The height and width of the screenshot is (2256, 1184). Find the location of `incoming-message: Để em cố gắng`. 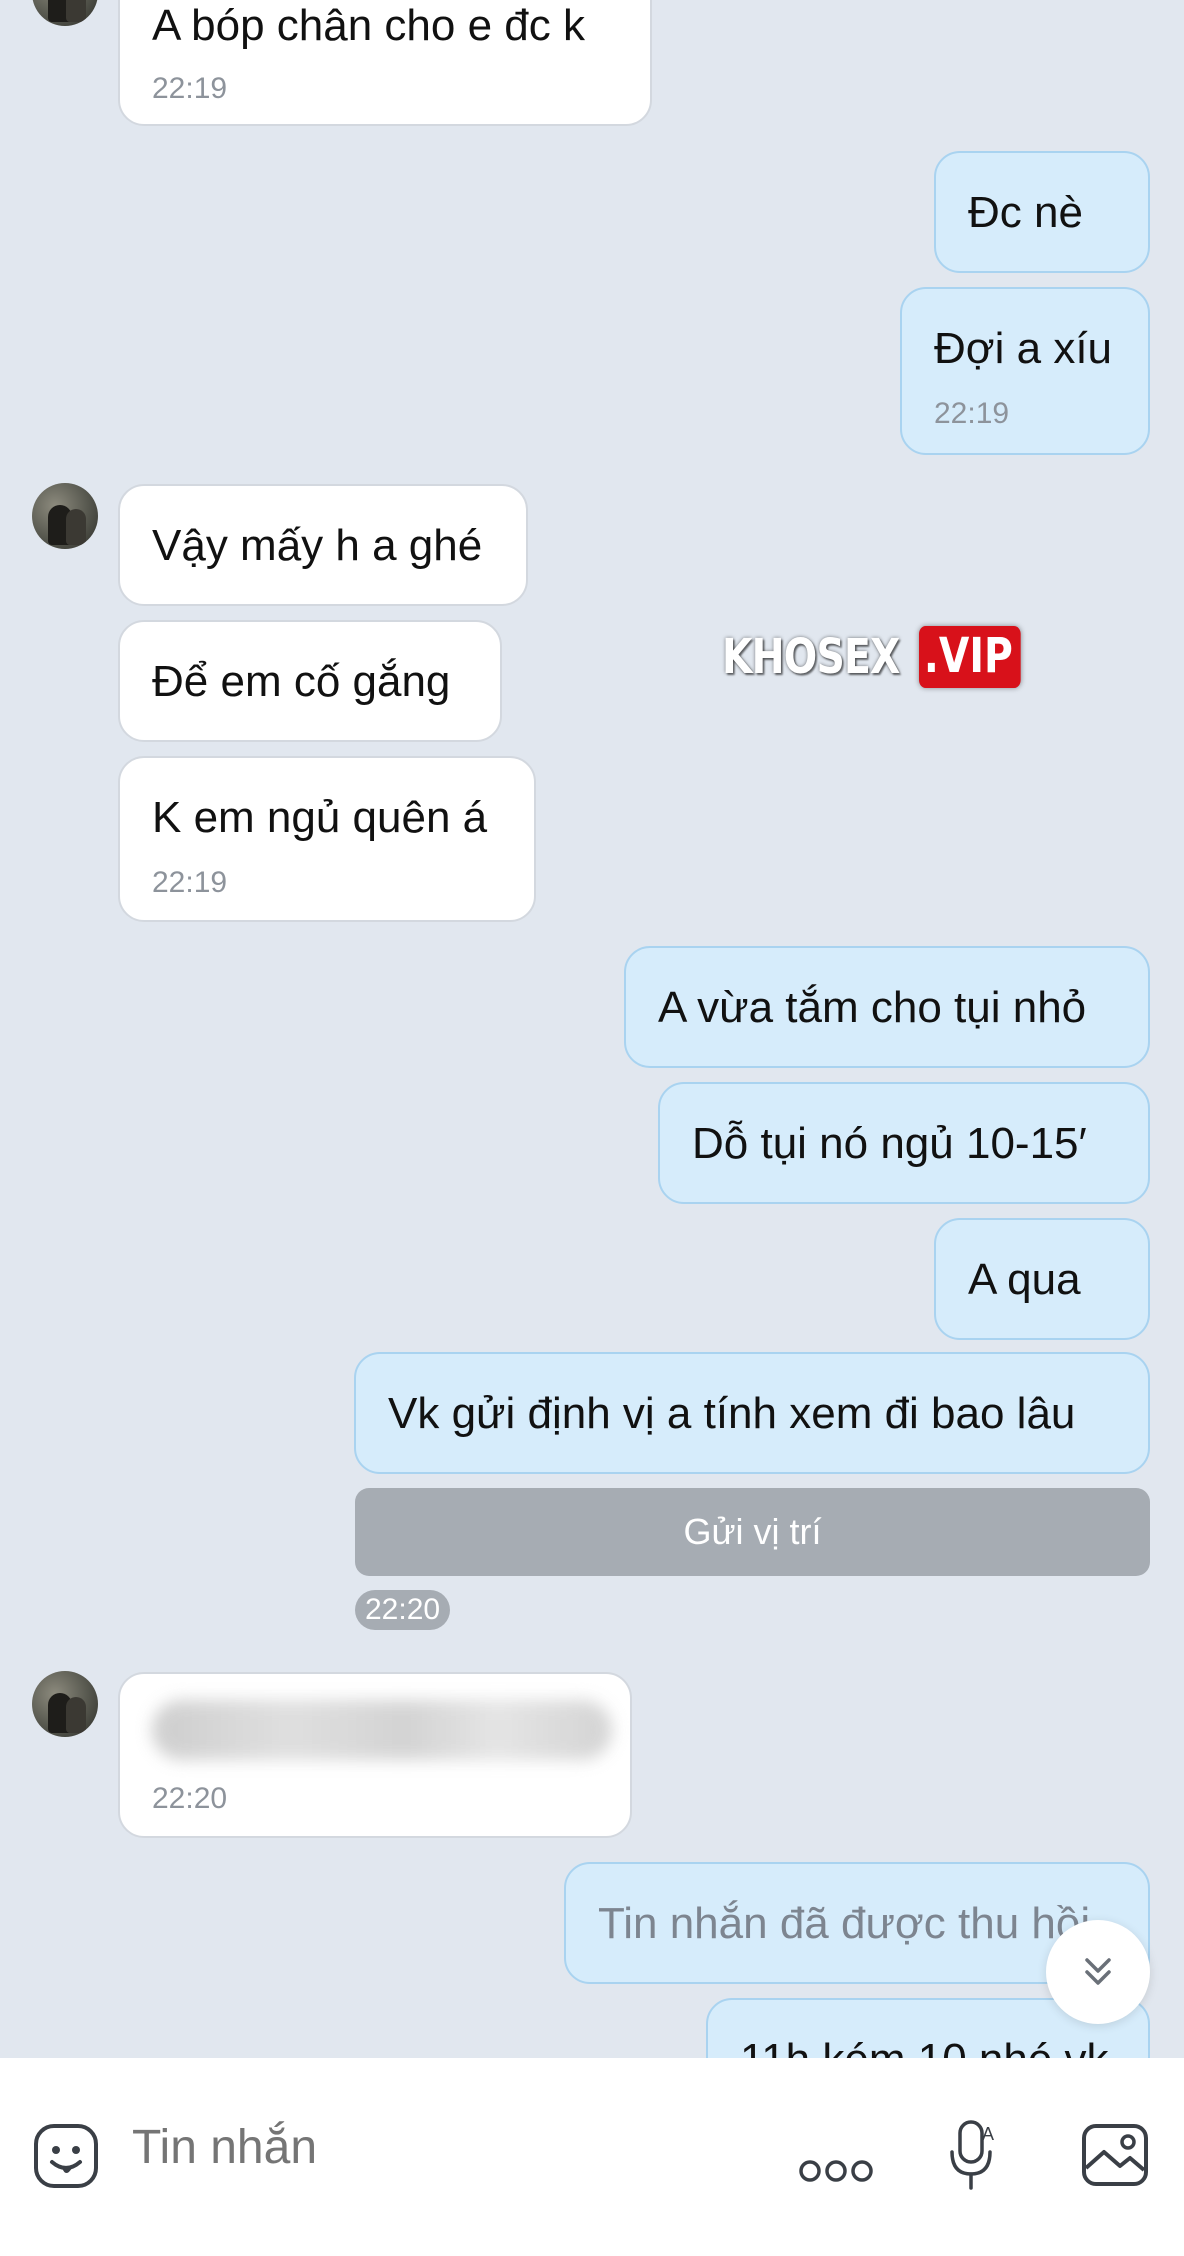

incoming-message: Để em cố gắng is located at coordinates (310, 681).